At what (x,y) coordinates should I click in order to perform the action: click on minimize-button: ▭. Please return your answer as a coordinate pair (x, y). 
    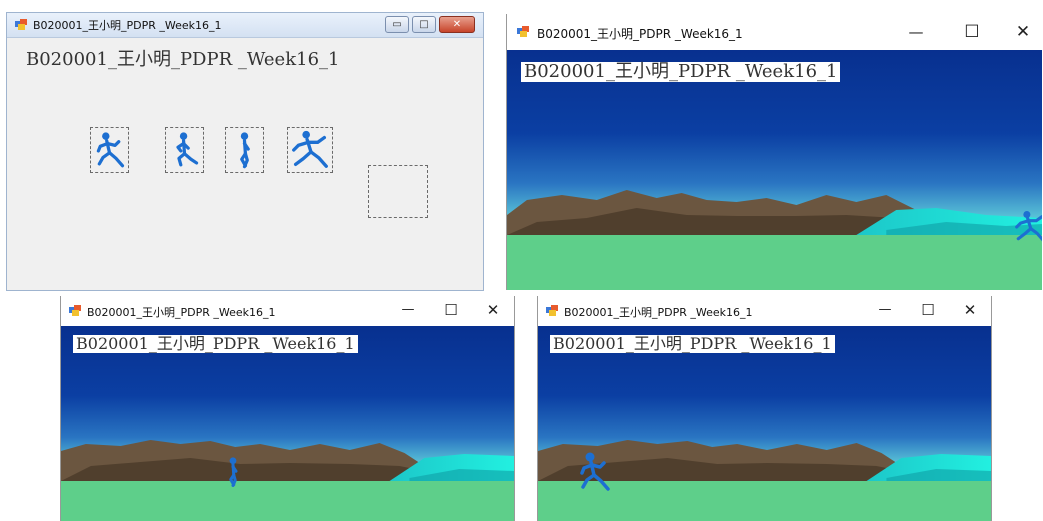
    Looking at the image, I should click on (397, 24).